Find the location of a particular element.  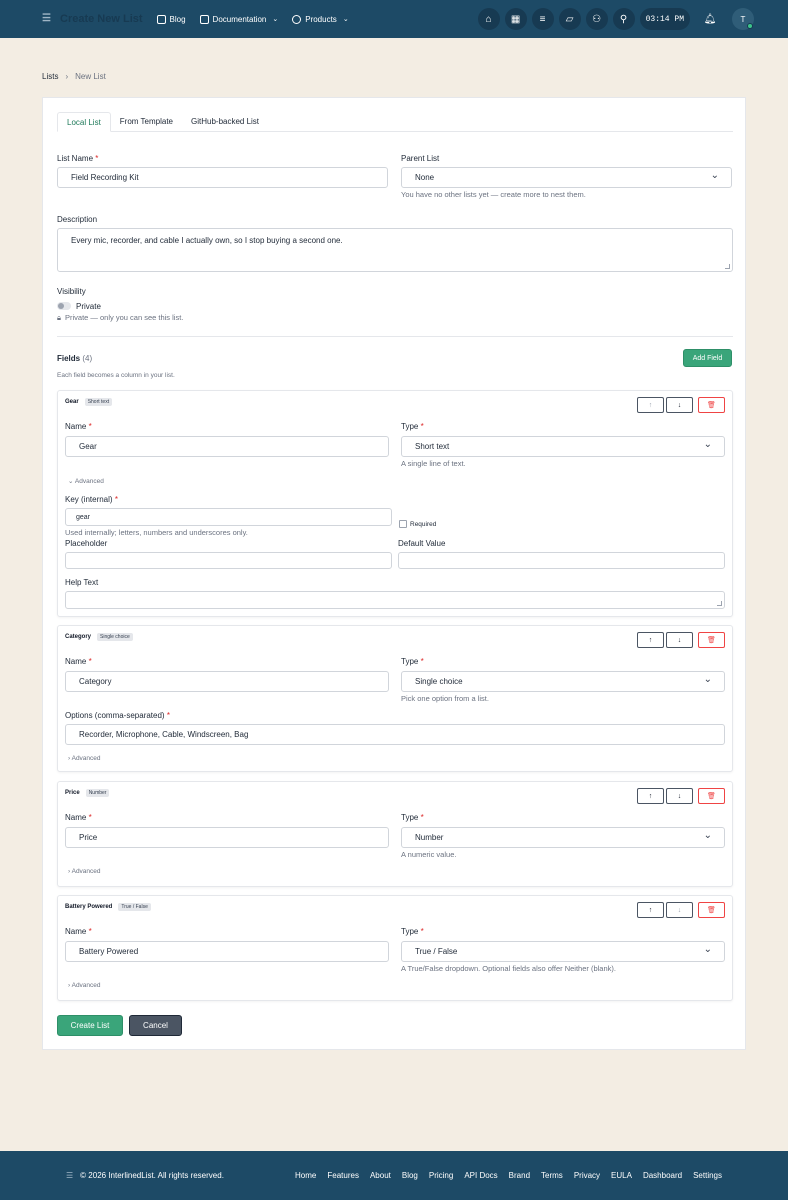

nav-products-link: Products ⌄ is located at coordinates (320, 19).